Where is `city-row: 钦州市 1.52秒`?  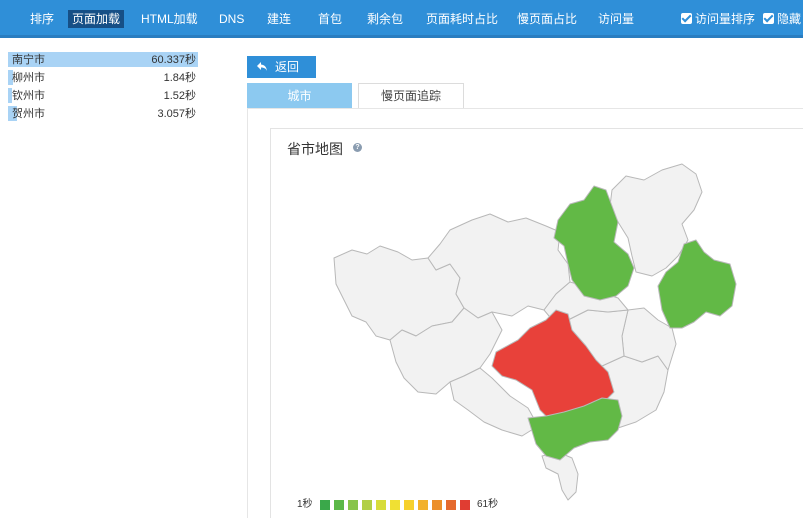
city-row: 钦州市 1.52秒 is located at coordinates (103, 96).